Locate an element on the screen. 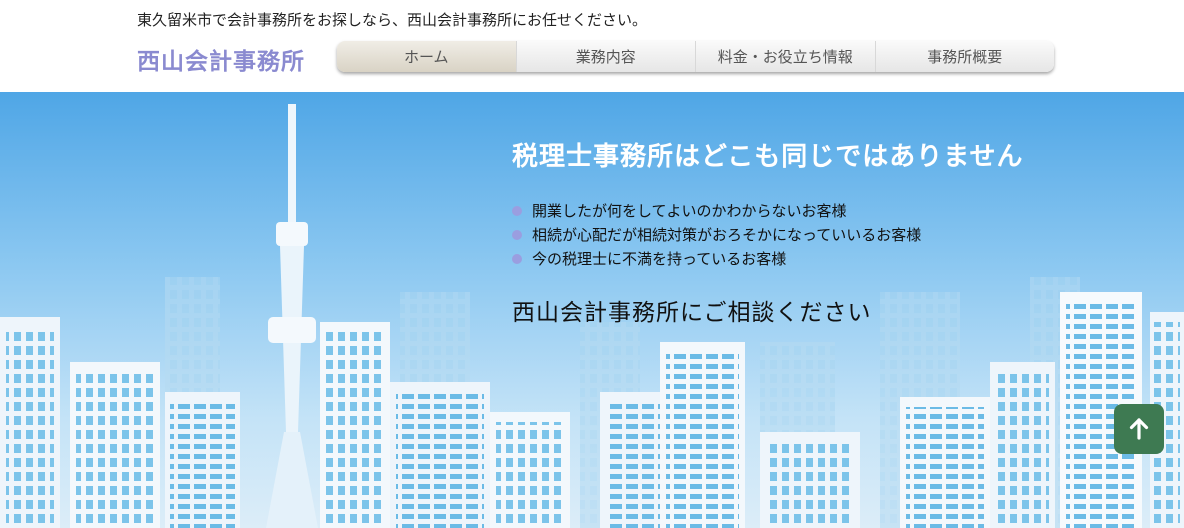  hero-title: 税理士事務所はどこも同じではありません is located at coordinates (768, 157).